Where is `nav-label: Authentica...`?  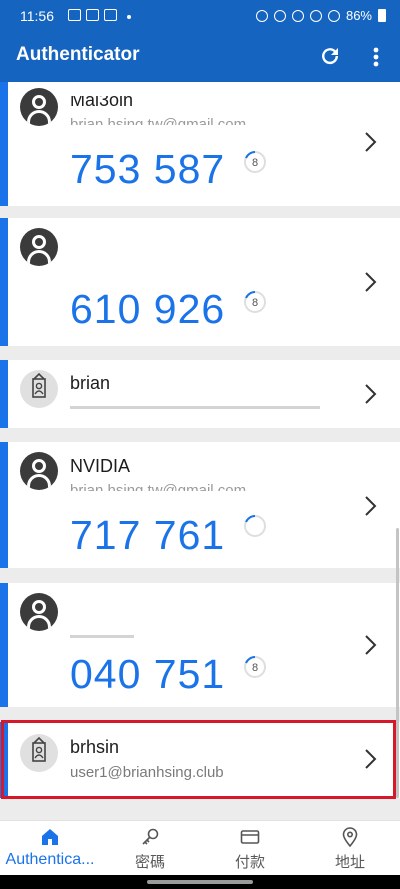 nav-label: Authentica... is located at coordinates (50, 859).